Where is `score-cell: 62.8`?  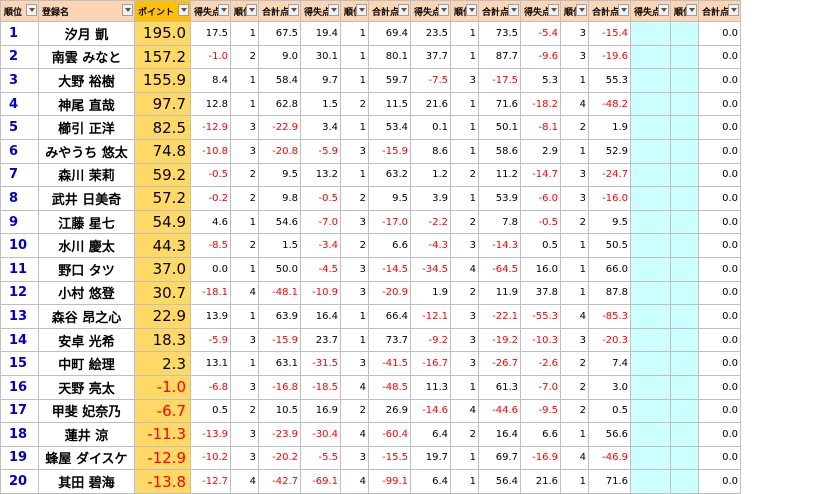 score-cell: 62.8 is located at coordinates (279, 104).